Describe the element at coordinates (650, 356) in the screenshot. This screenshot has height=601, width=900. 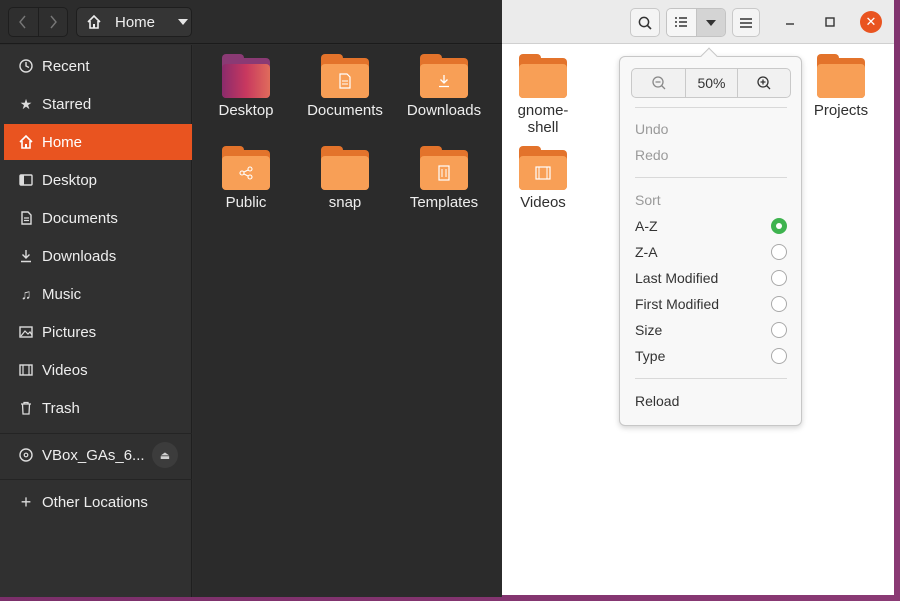
I see `sort-option-label: Type` at that location.